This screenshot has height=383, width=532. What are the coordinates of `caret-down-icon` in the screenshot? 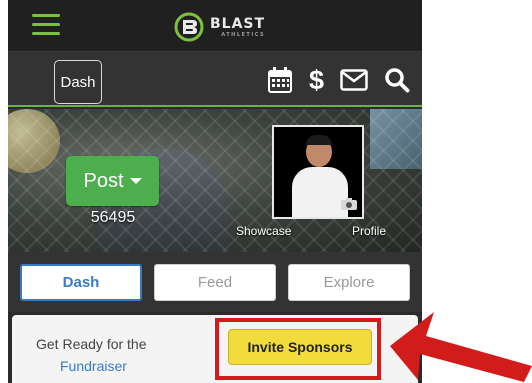 It's located at (135, 181).